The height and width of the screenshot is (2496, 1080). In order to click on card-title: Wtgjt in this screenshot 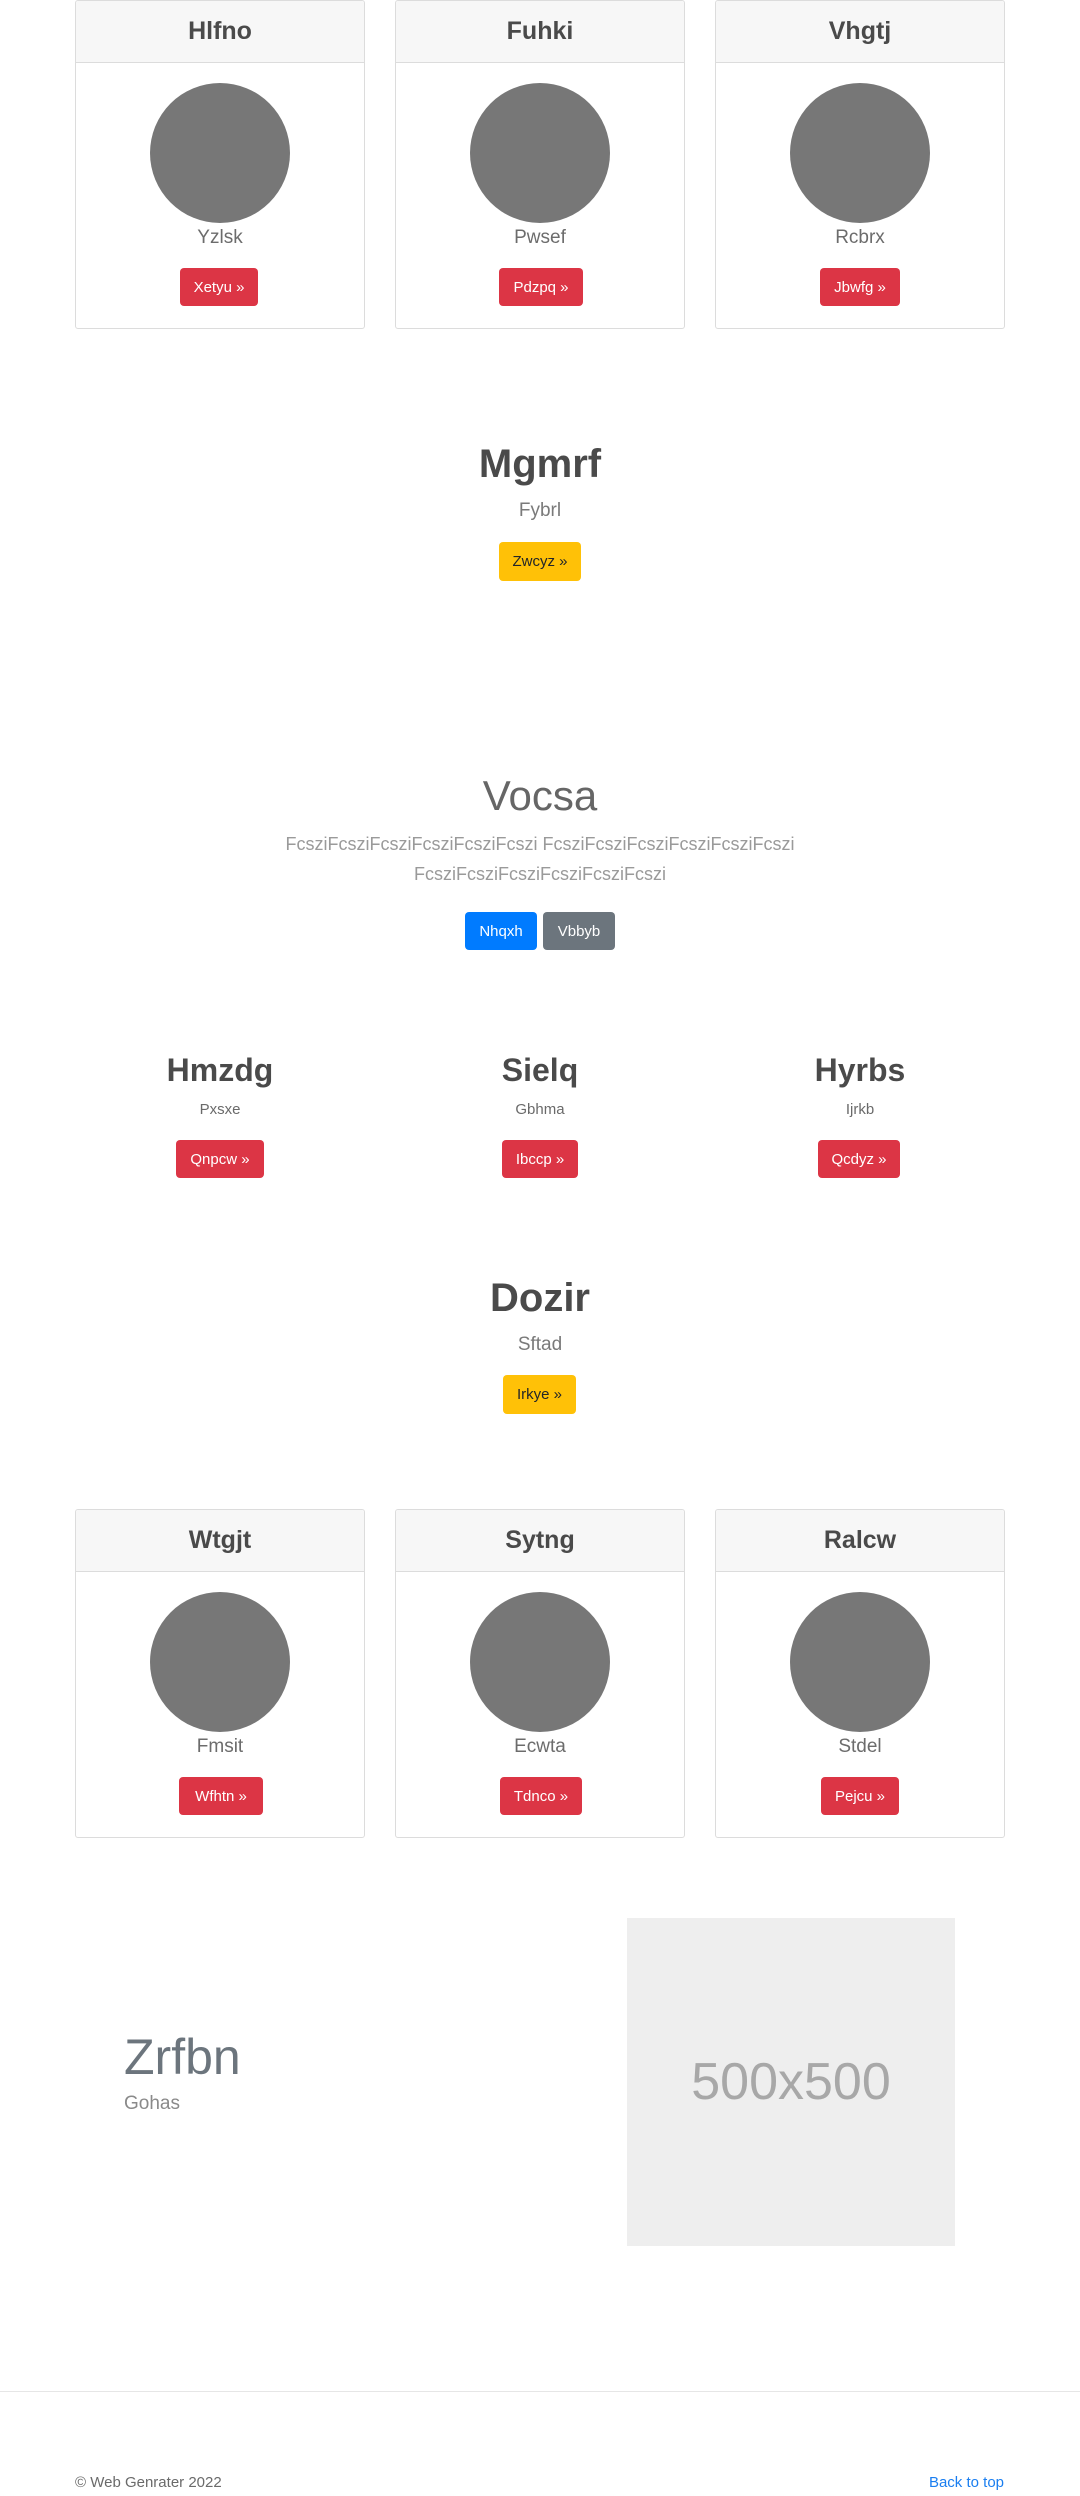, I will do `click(220, 1541)`.